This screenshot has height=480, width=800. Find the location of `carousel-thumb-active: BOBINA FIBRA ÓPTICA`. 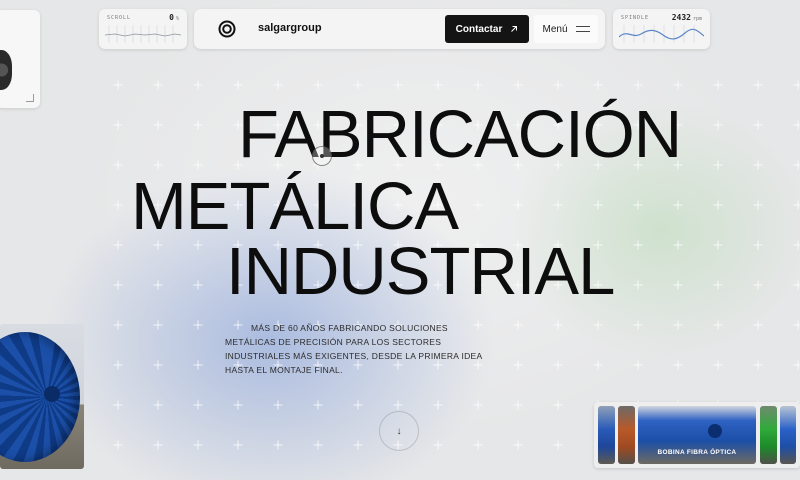

carousel-thumb-active: BOBINA FIBRA ÓPTICA is located at coordinates (697, 435).